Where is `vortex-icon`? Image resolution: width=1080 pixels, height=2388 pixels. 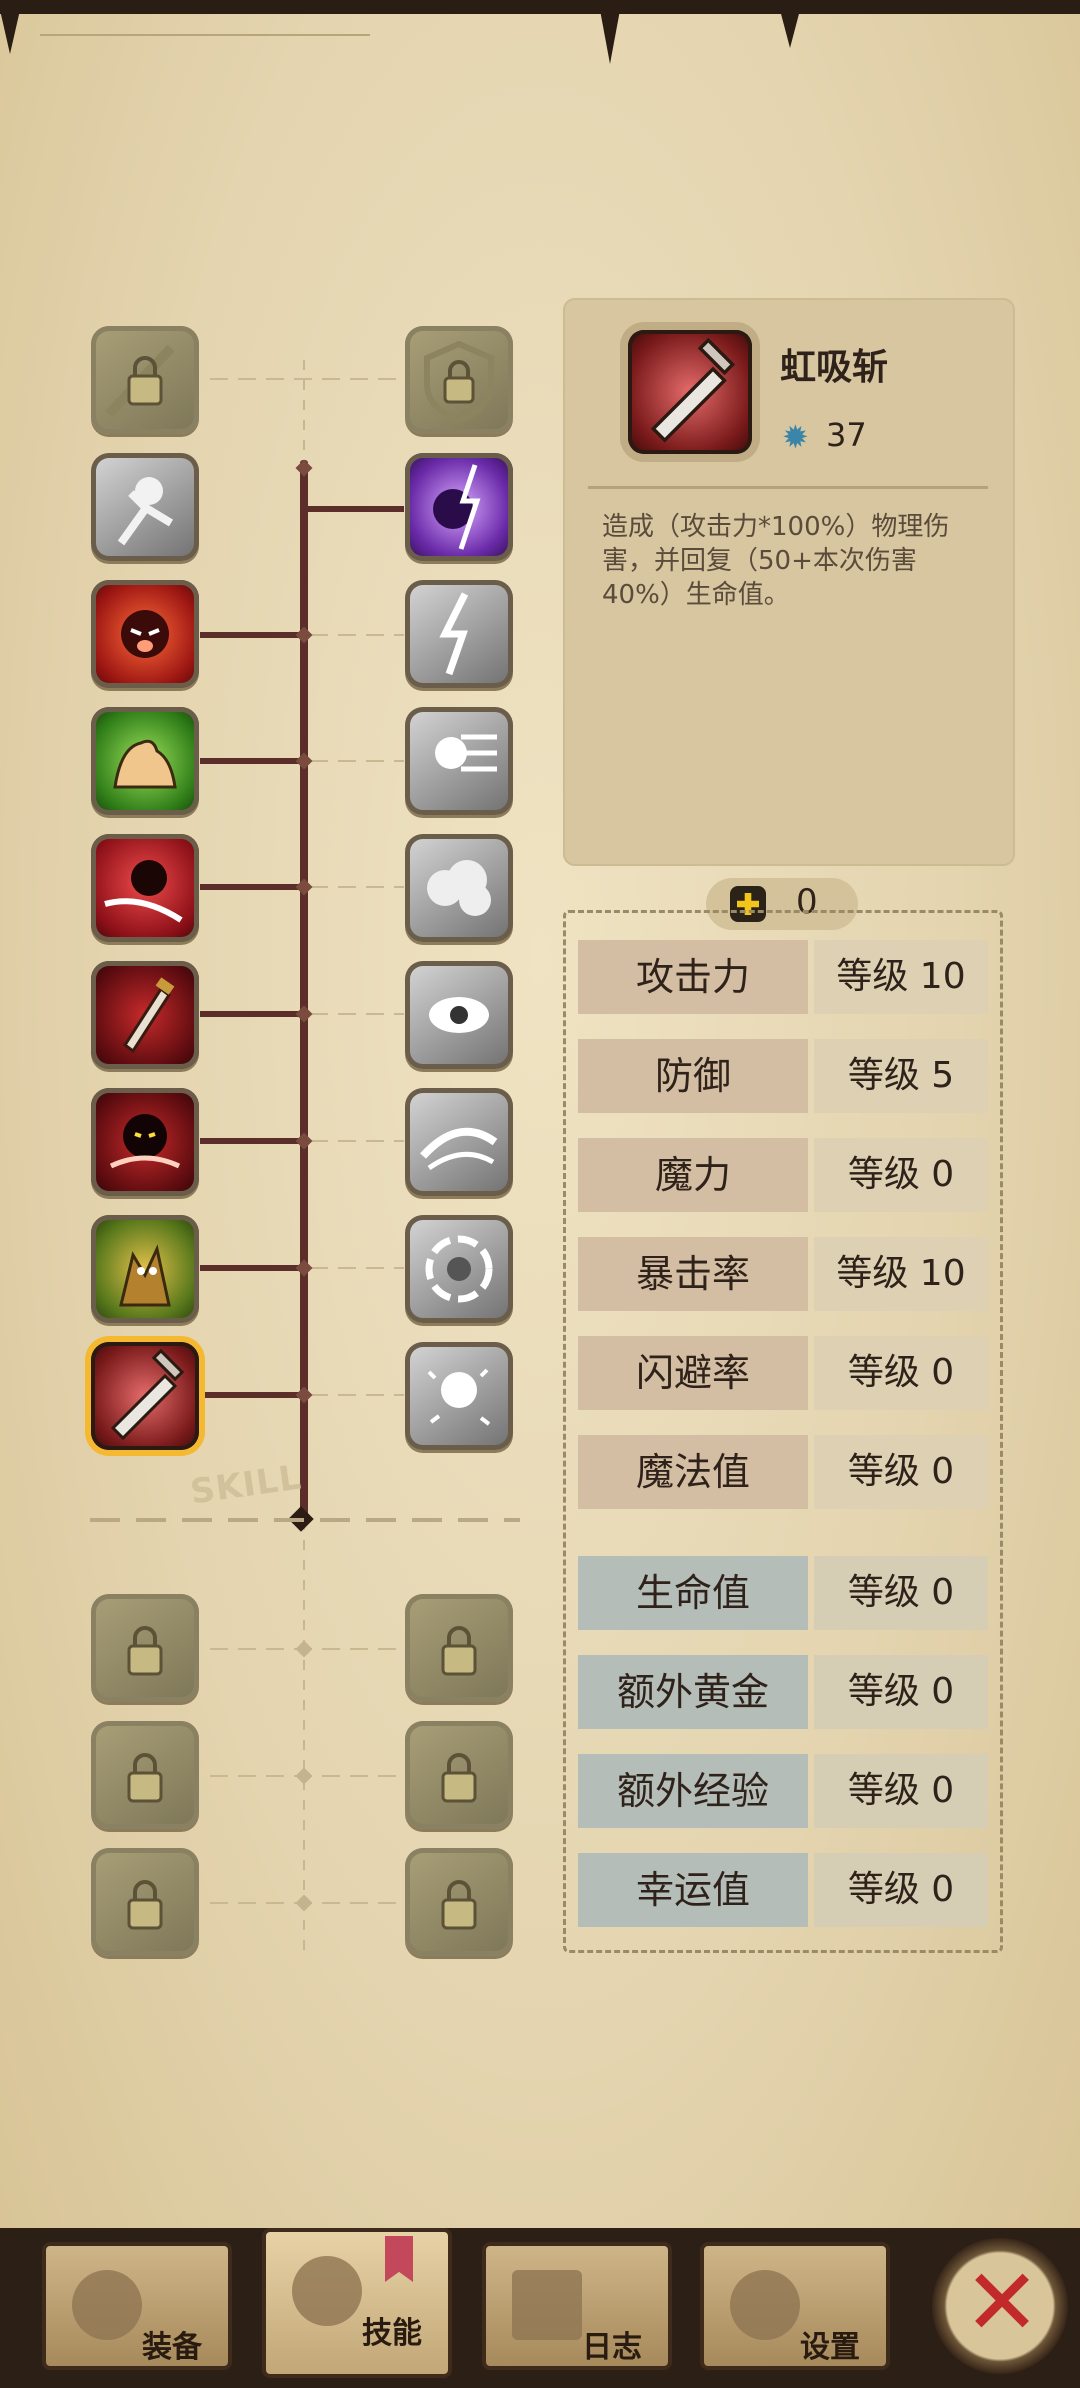 vortex-icon is located at coordinates (459, 1269).